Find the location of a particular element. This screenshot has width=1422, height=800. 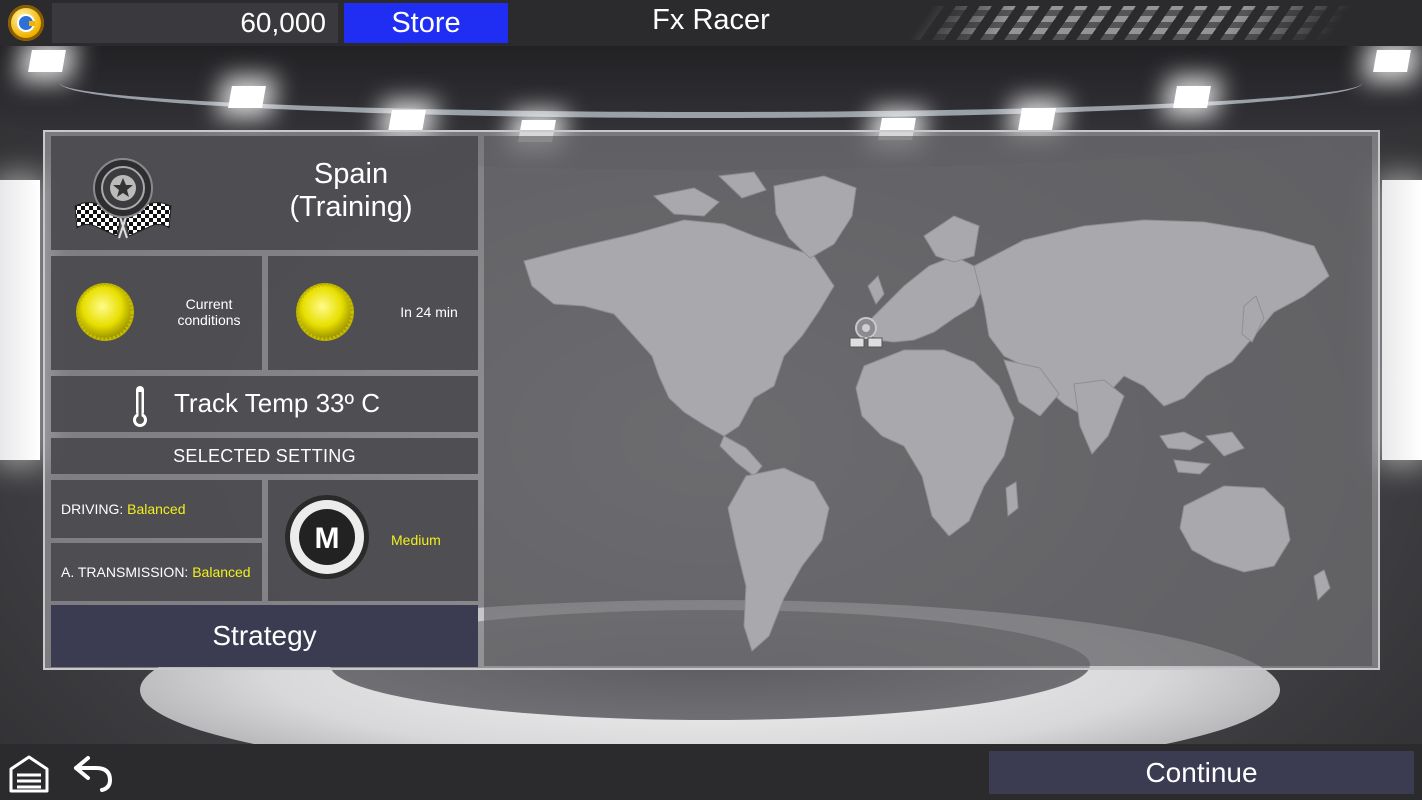

forecast-label: In 24 min is located at coordinates (429, 312).